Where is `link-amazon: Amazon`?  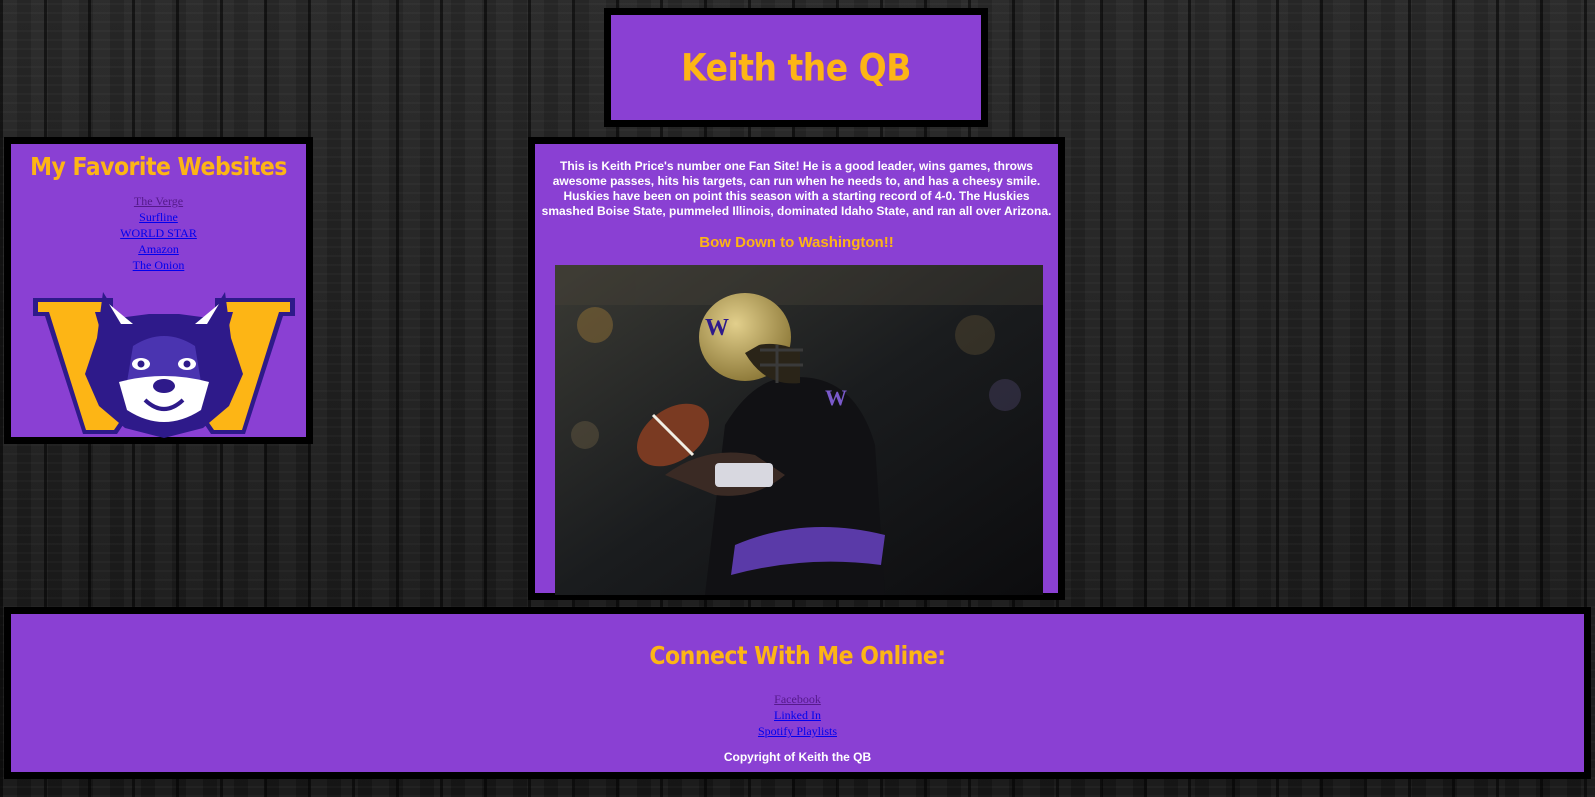
link-amazon: Amazon is located at coordinates (158, 249).